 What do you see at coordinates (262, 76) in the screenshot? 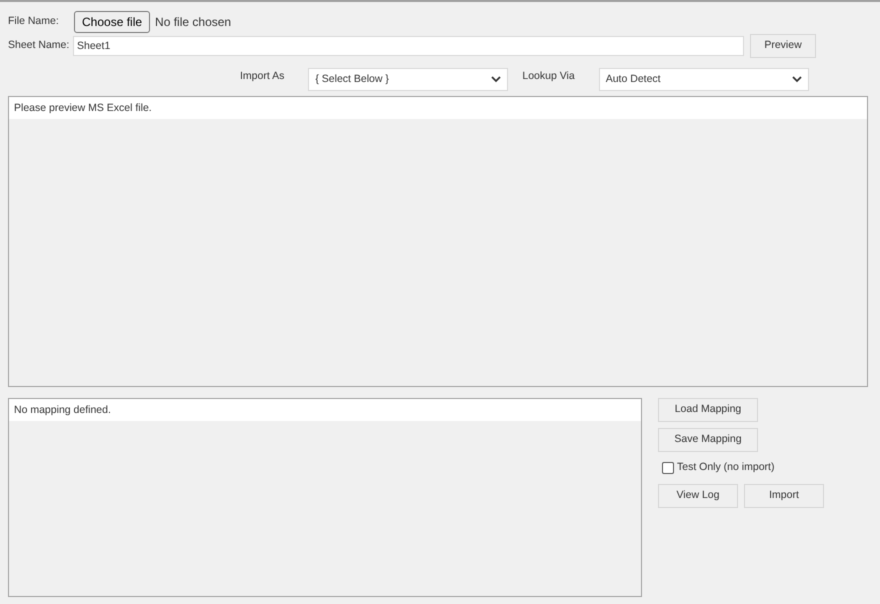
I see `field-label: Import As` at bounding box center [262, 76].